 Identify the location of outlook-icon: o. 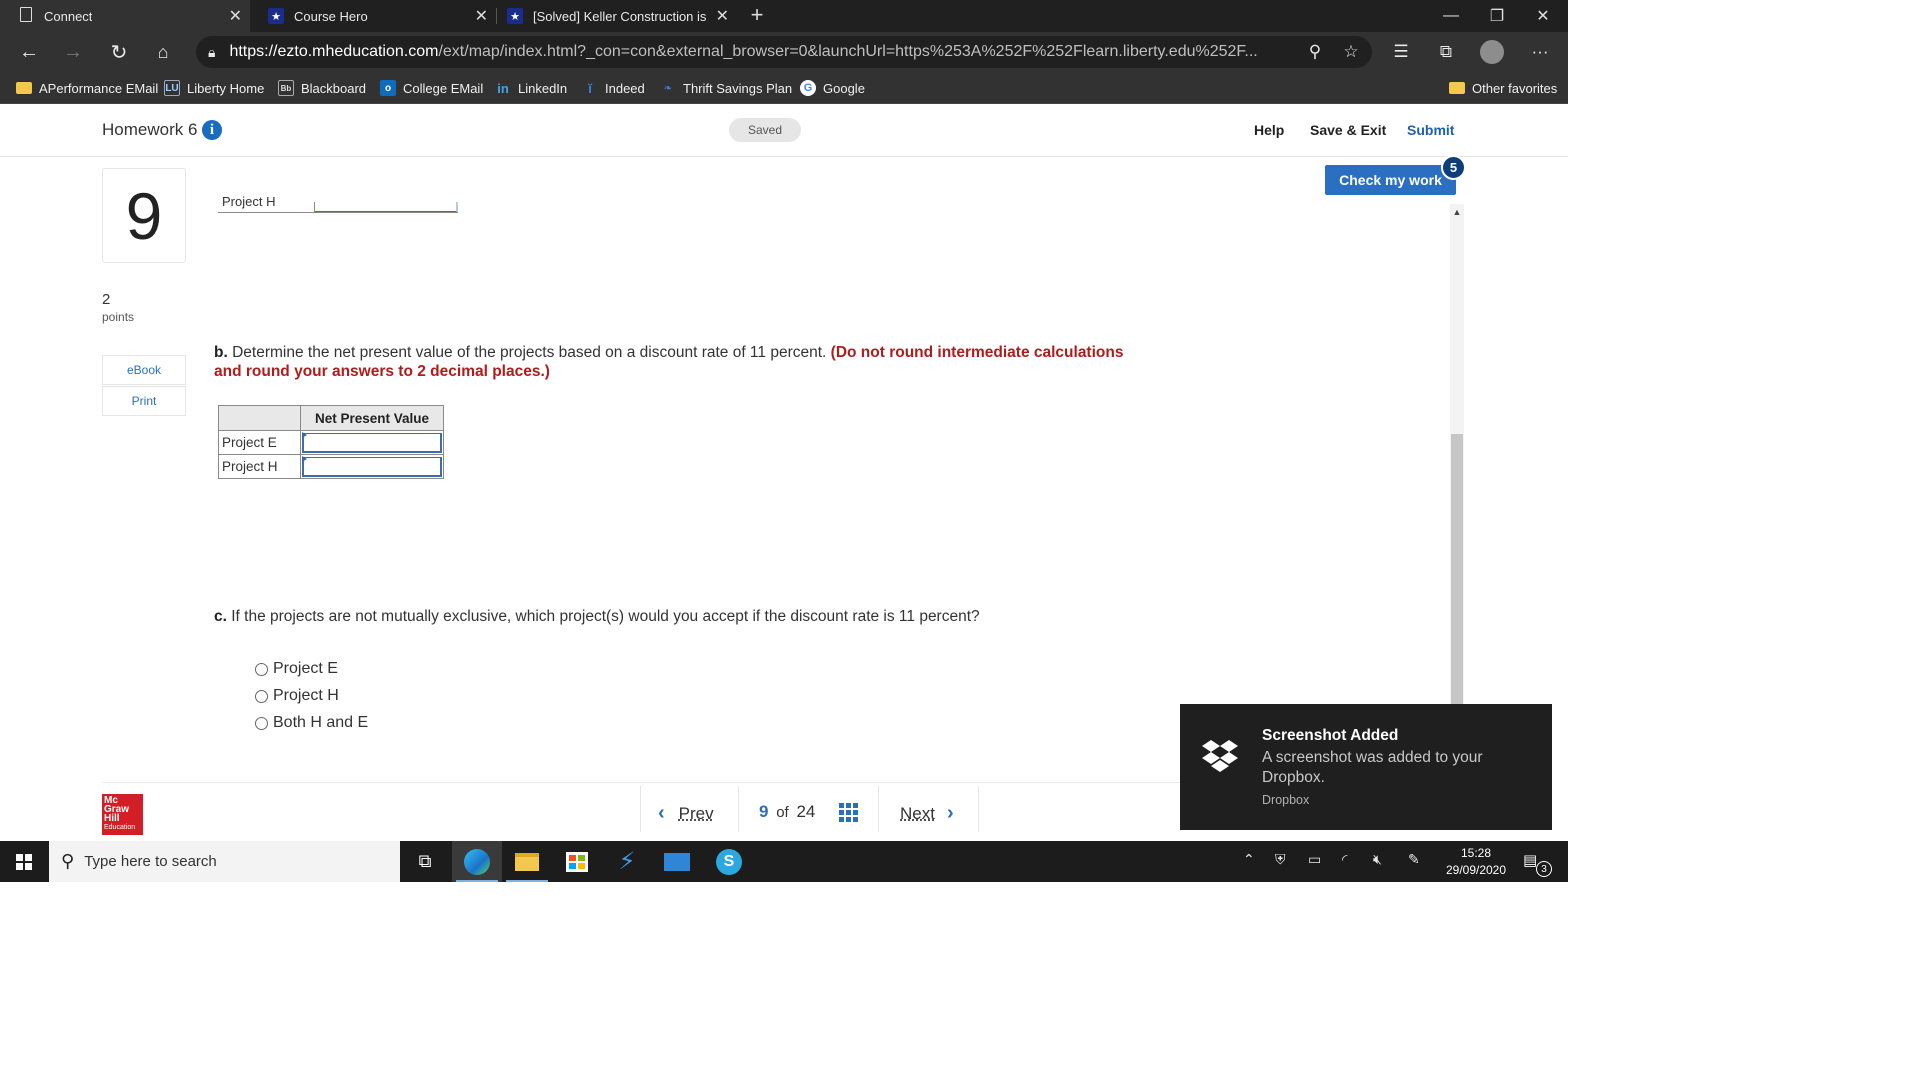
(388, 88).